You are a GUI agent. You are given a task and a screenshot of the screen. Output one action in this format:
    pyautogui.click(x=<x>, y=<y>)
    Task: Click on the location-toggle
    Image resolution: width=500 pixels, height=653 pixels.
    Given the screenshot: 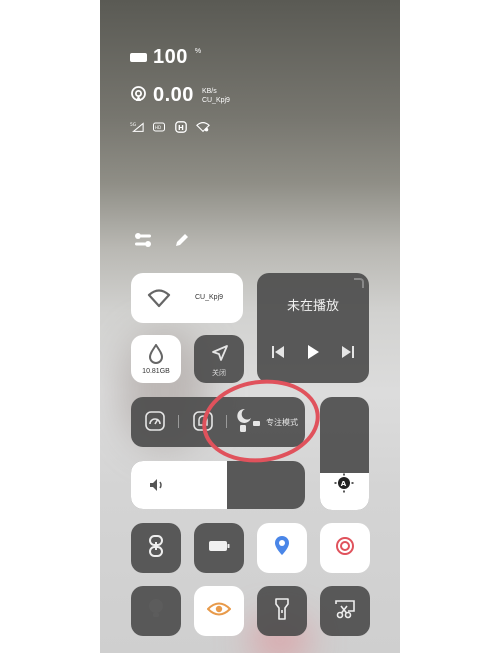 What is the action you would take?
    pyautogui.click(x=282, y=548)
    